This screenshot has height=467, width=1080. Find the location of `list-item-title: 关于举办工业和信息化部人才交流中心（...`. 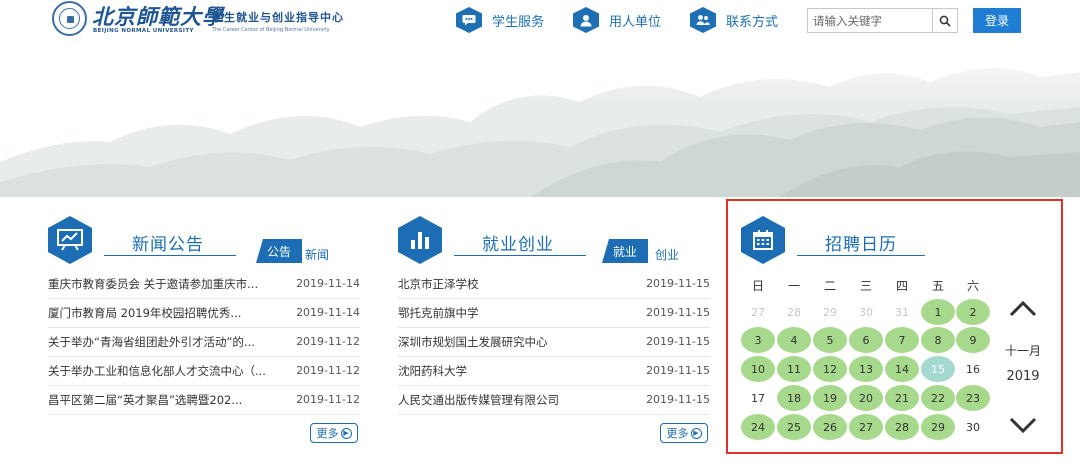

list-item-title: 关于举办工业和信息化部人才交流中心（... is located at coordinates (157, 371).